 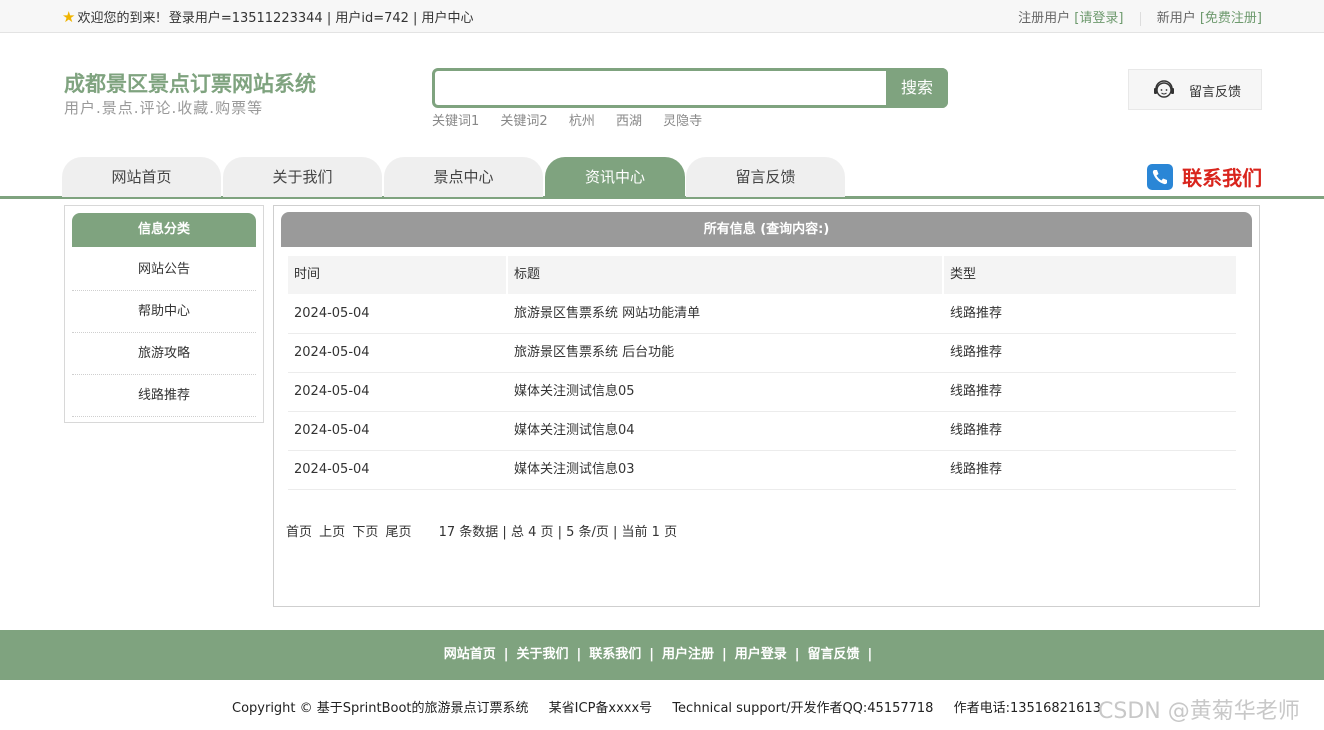 I want to click on category-sidebar: 信息分类 网站公告 帮助中心 旅游攻略 线路推荐, so click(x=164, y=314).